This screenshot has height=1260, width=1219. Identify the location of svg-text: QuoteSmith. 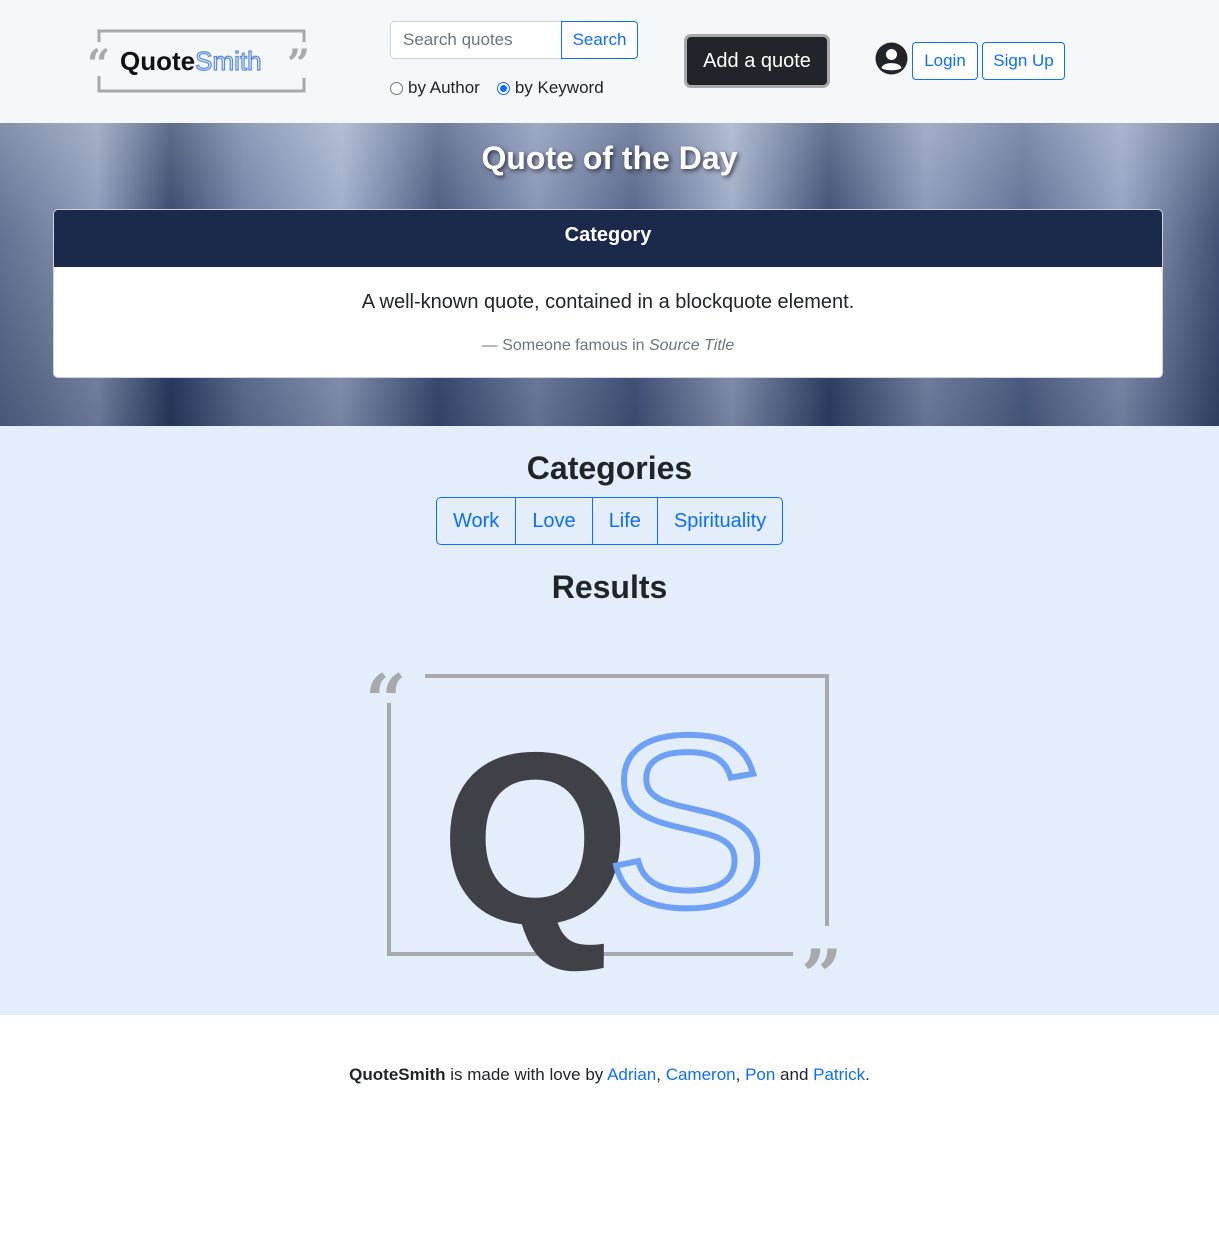
(191, 61).